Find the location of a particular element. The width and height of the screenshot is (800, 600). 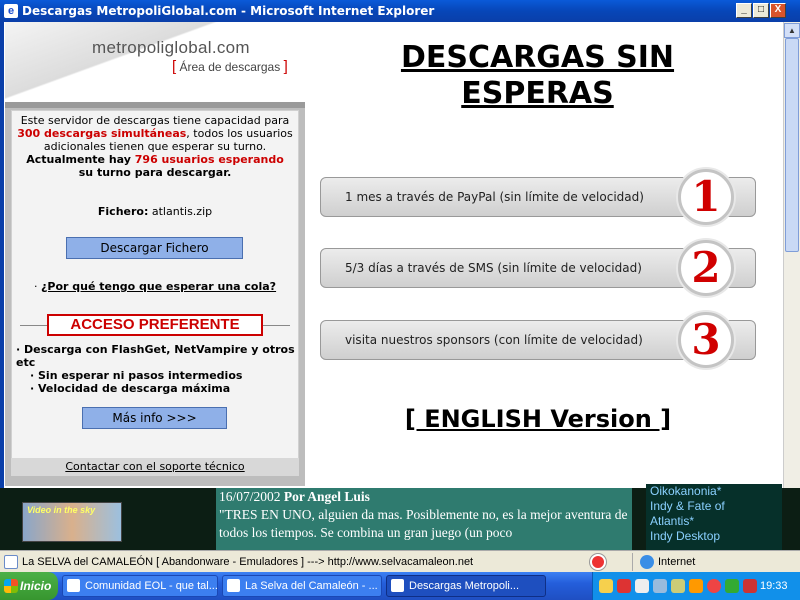

waiting-highlight: 796 usuarios esperando is located at coordinates (209, 159).